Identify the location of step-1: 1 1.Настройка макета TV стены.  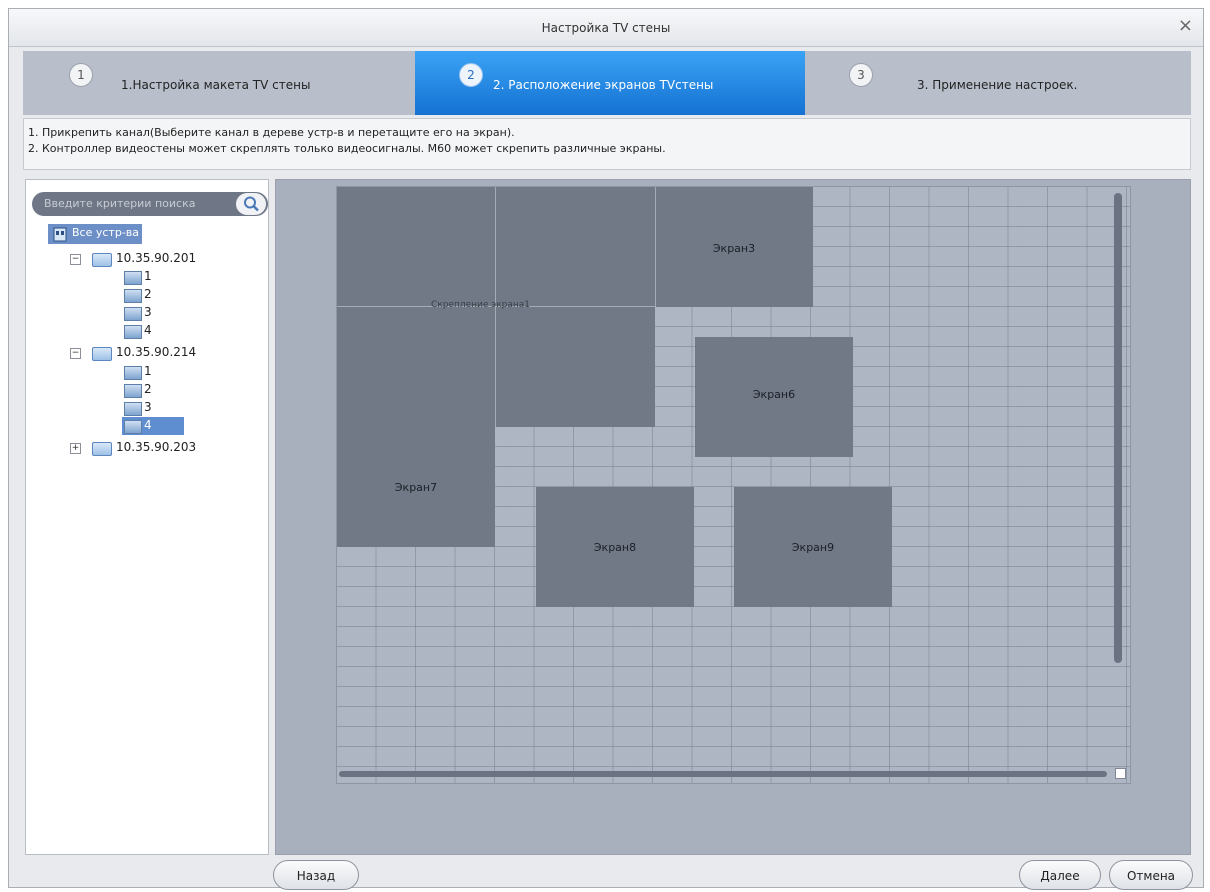
(219, 83).